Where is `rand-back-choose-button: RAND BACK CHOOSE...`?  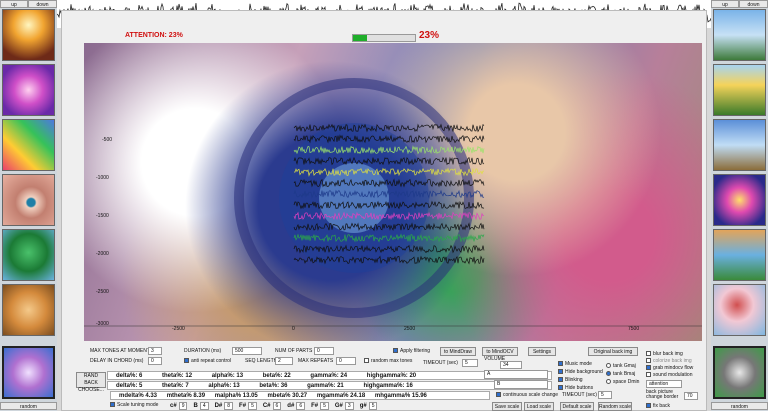 rand-back-choose-button: RAND BACK CHOOSE... is located at coordinates (91, 382).